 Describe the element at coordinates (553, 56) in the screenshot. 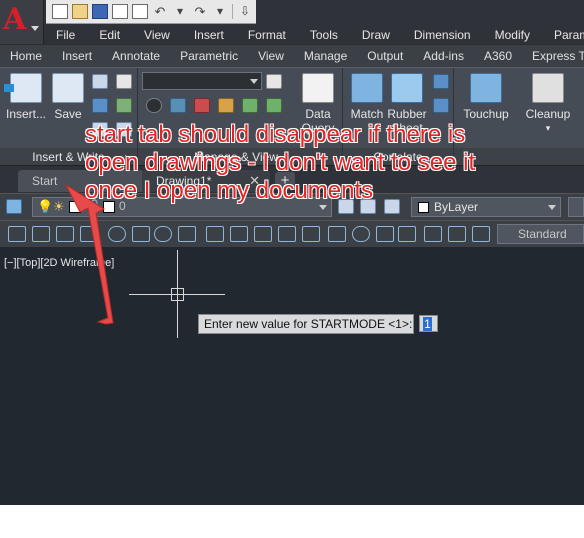

I see `tab-express-tools: Express To` at that location.